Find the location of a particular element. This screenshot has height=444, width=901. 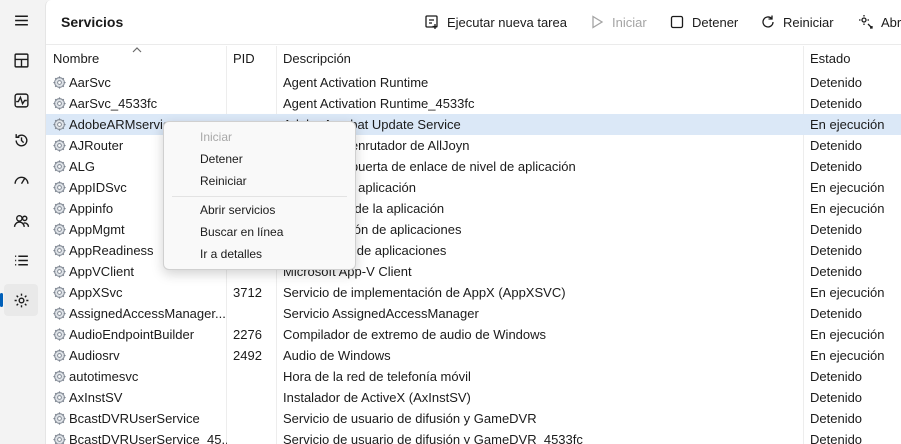

processes-icon is located at coordinates (21, 60).